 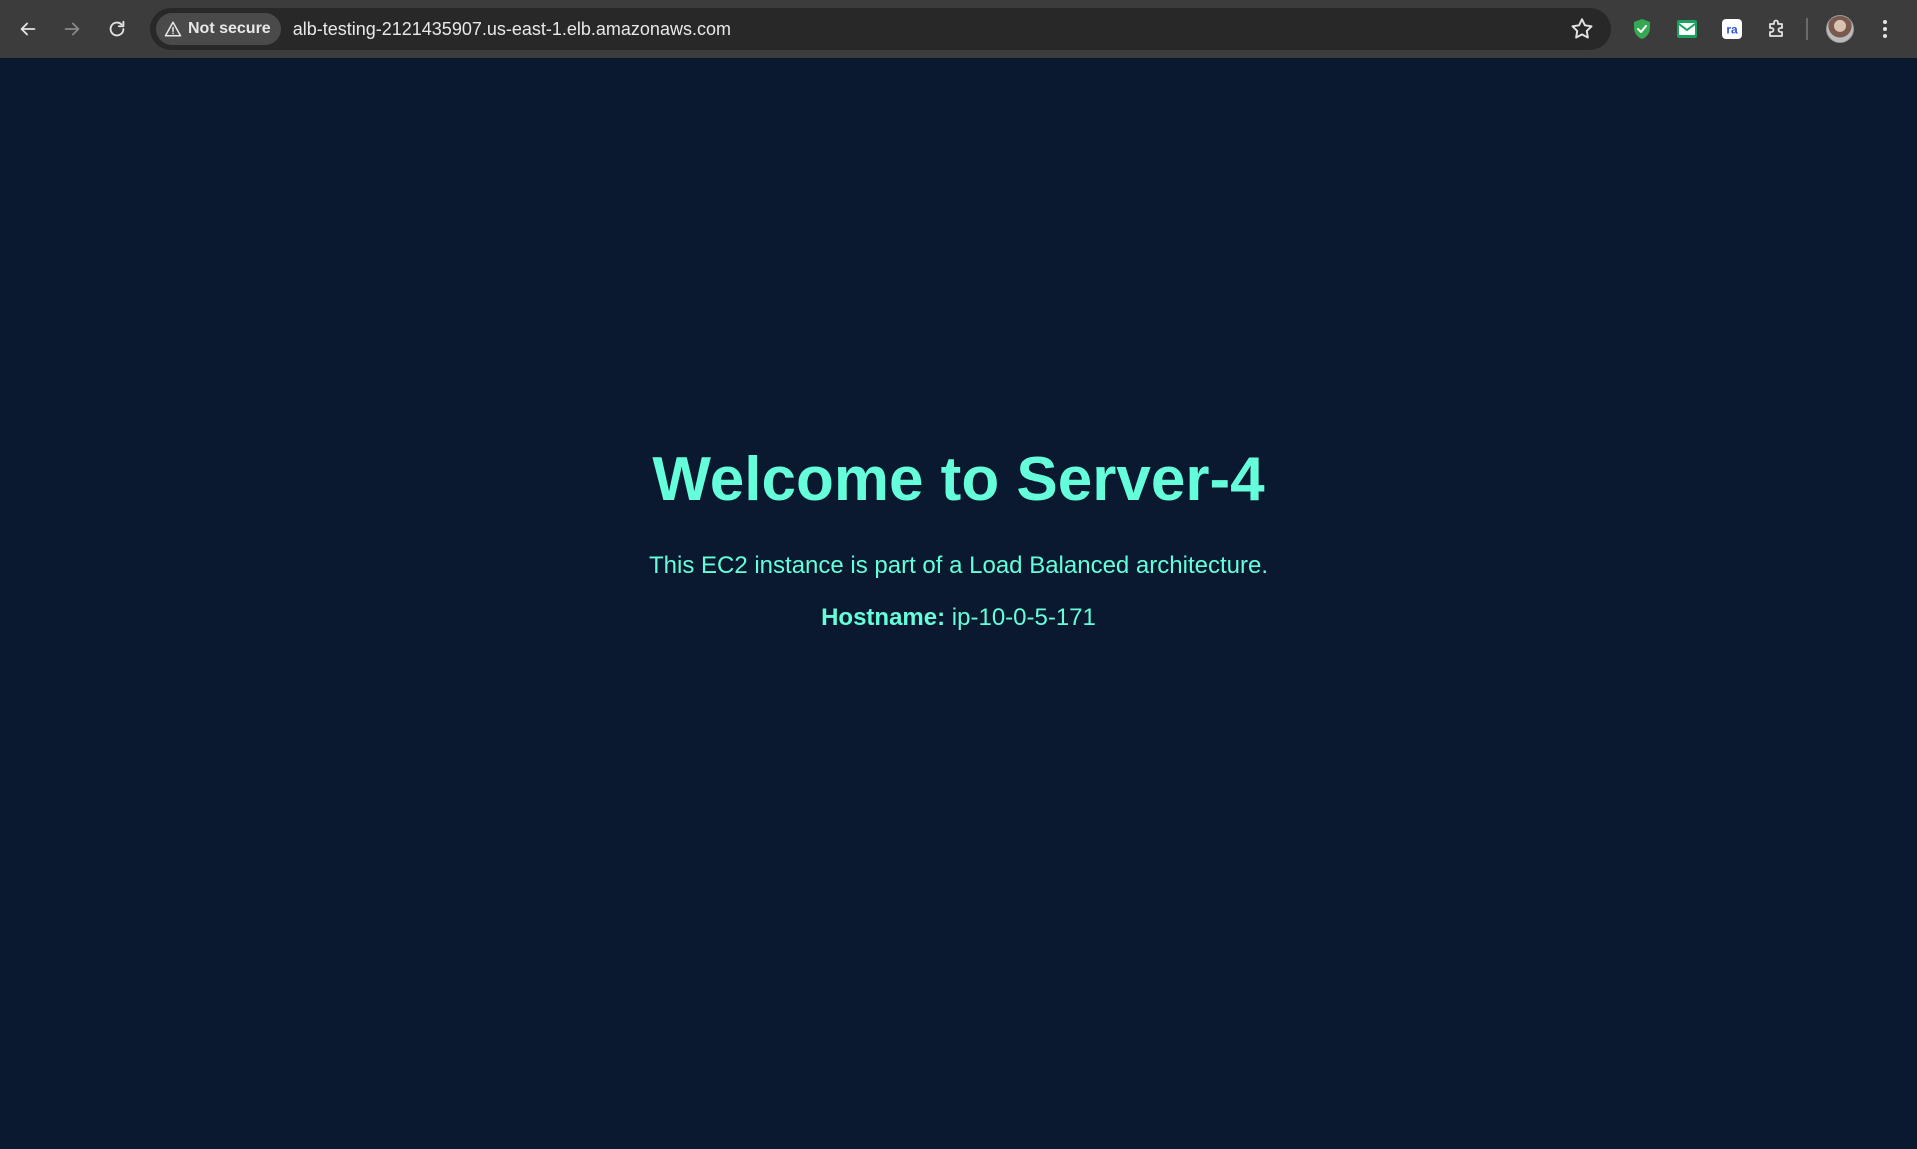 I want to click on back-button, so click(x=28, y=29).